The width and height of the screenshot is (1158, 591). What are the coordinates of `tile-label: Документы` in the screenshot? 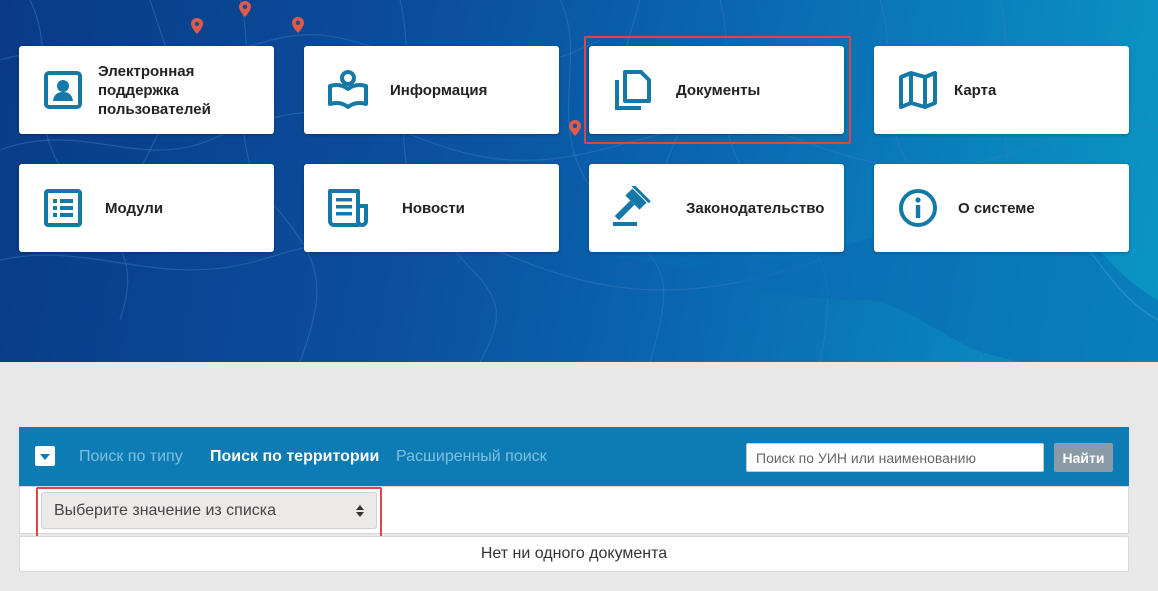 It's located at (718, 90).